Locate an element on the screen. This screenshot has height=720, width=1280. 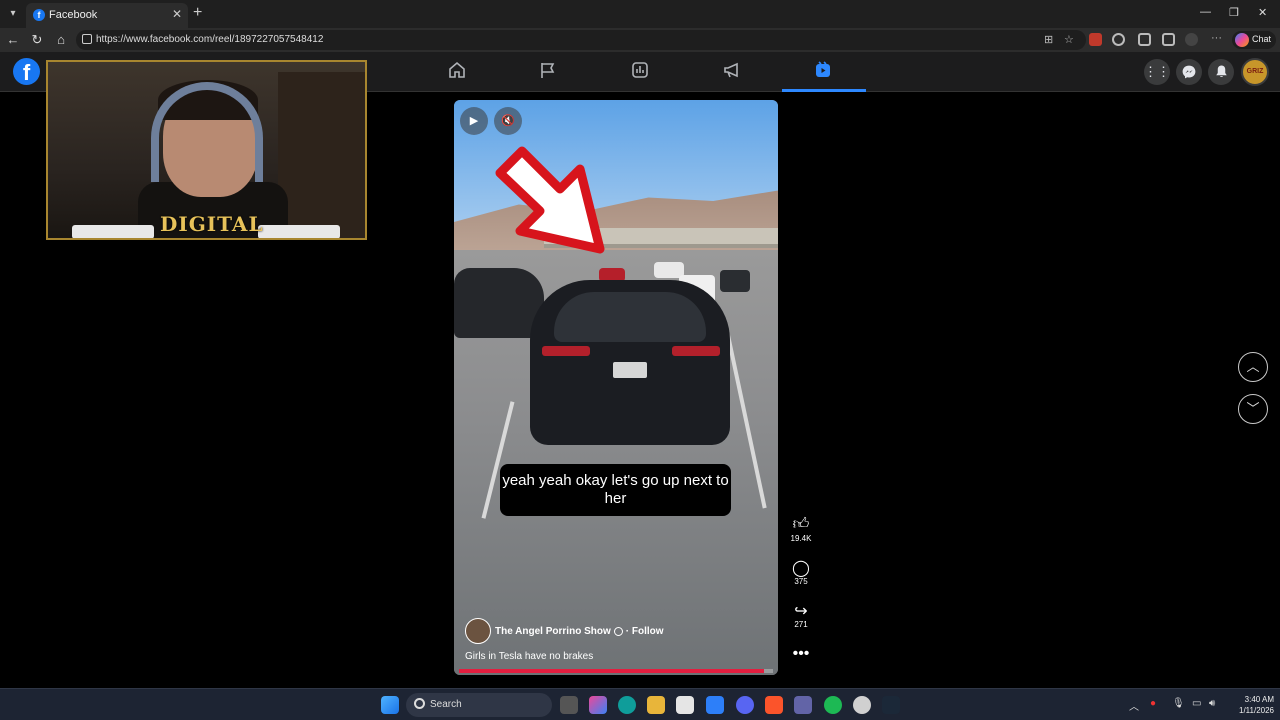
windows-start-icon is located at coordinates (390, 705).